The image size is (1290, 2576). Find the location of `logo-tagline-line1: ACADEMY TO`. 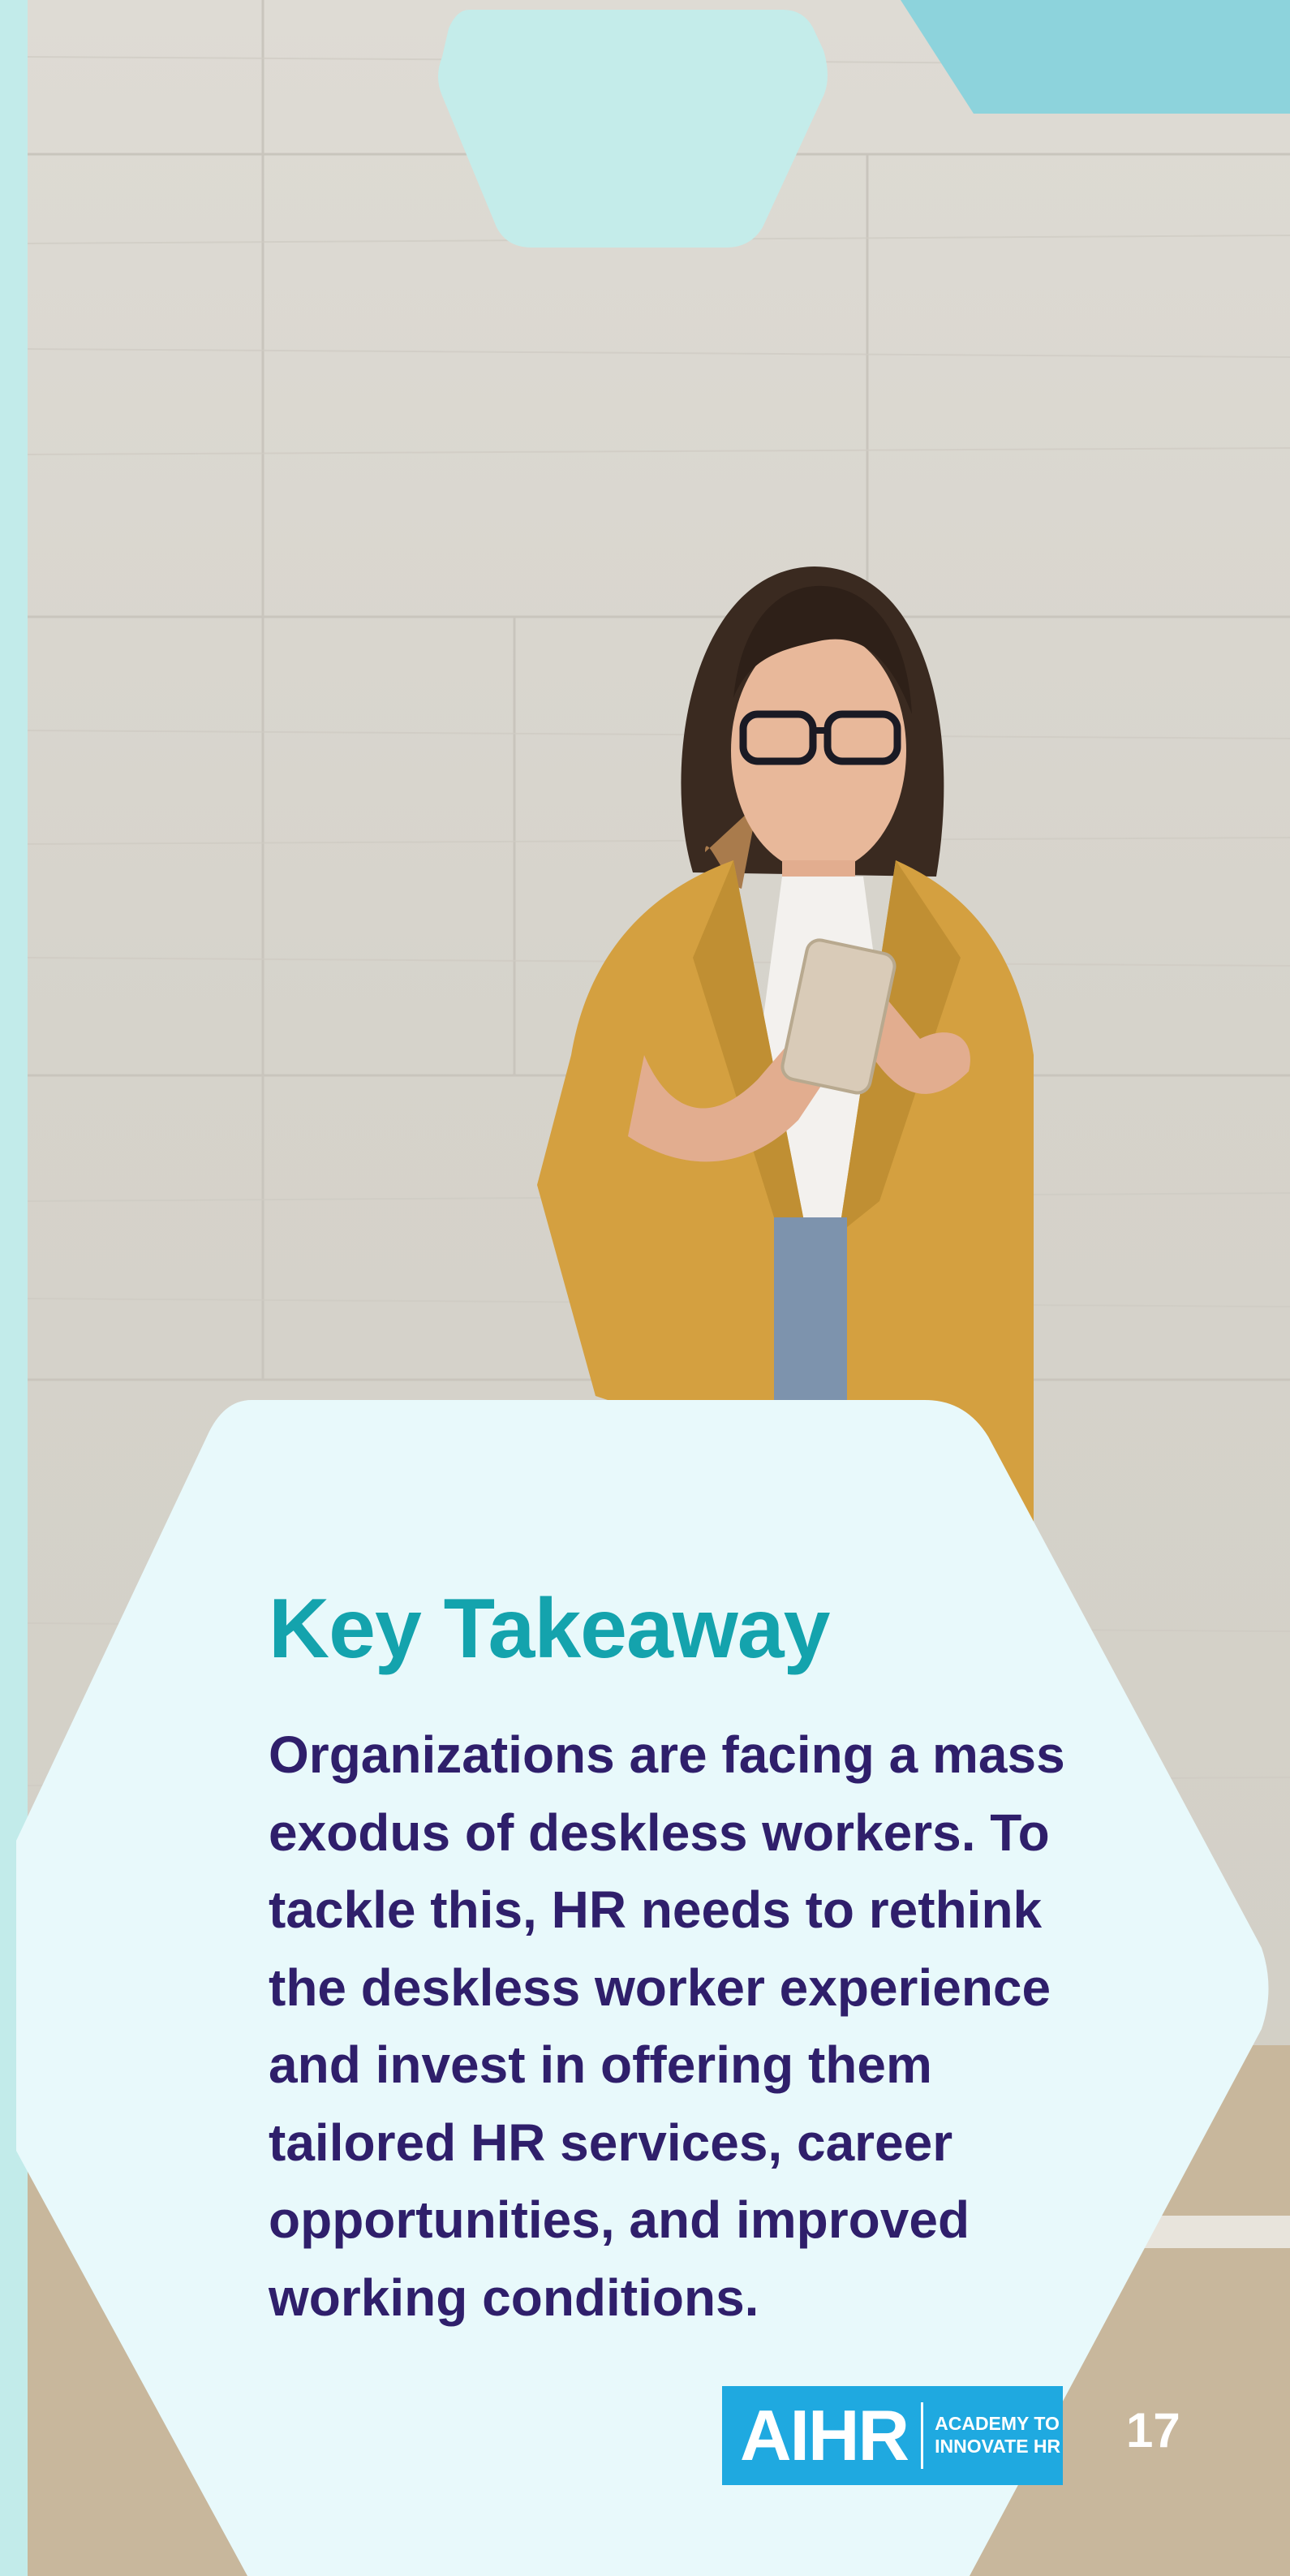

logo-tagline-line1: ACADEMY TO is located at coordinates (997, 2424).